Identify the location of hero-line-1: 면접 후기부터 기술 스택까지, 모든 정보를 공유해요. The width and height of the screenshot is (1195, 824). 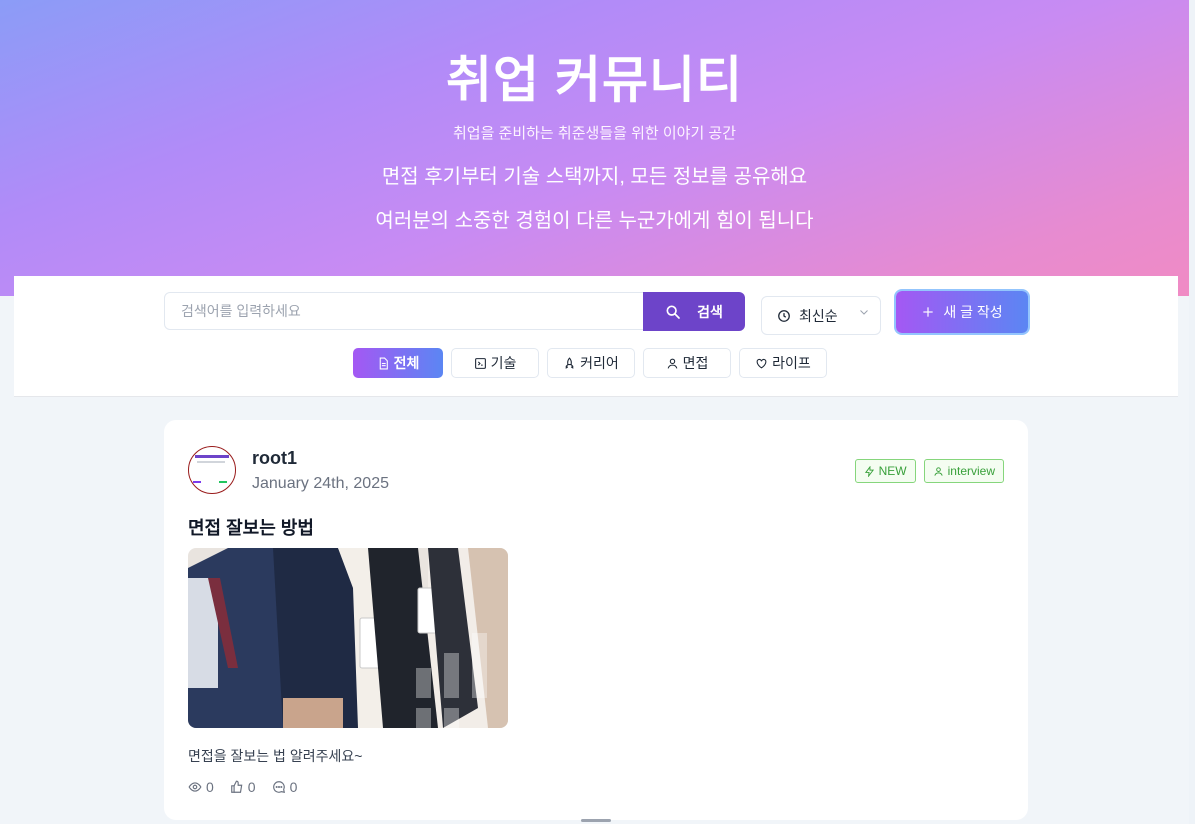
(594, 177).